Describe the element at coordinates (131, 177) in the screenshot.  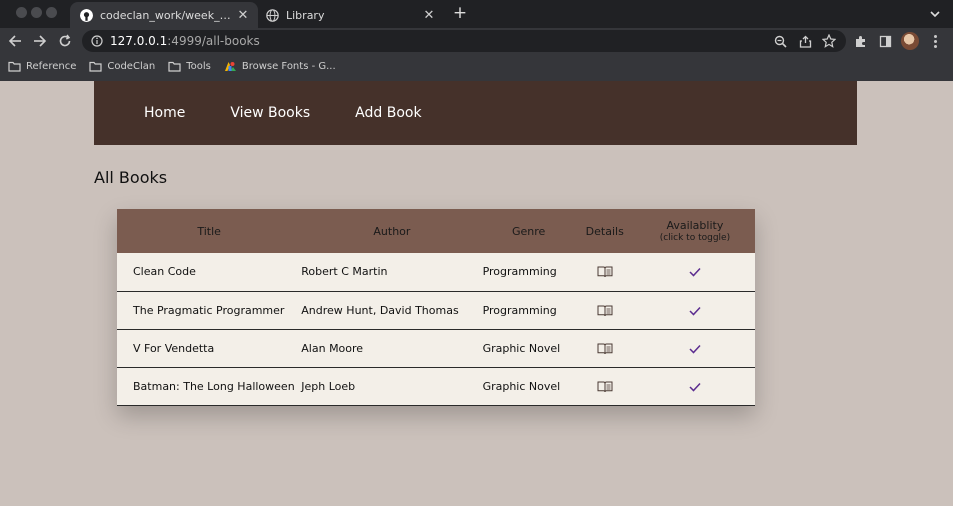
I see `page-title: All Books` at that location.